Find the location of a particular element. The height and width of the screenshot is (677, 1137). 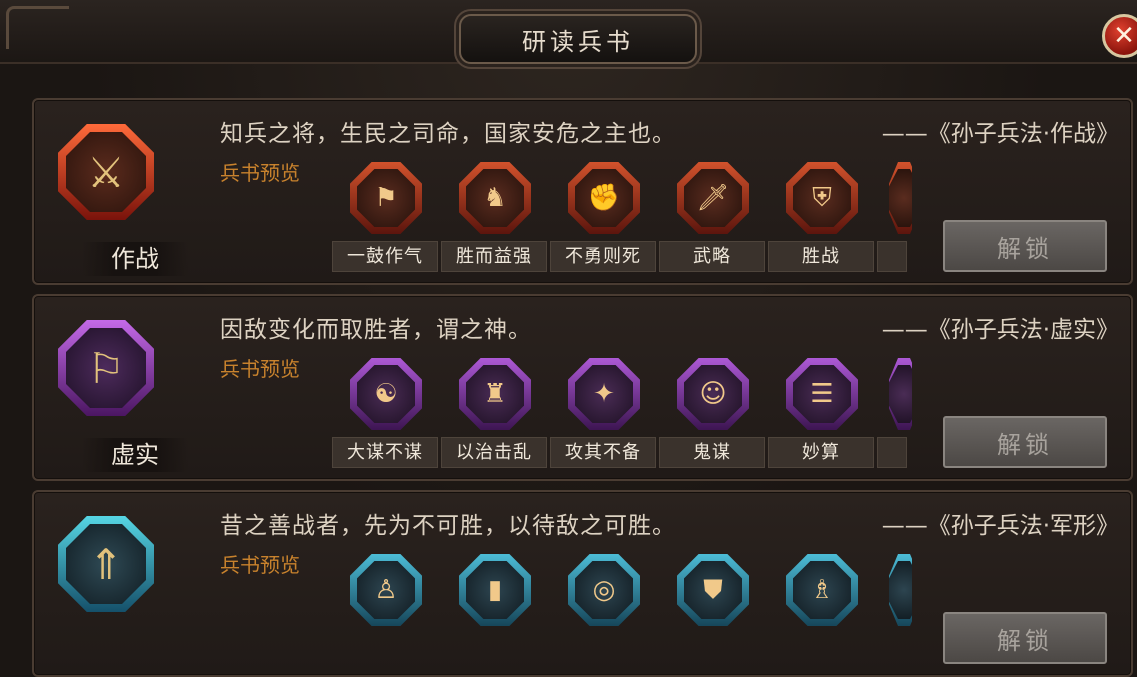

crossed-swords-emblem-icon: ⚔ is located at coordinates (106, 172).